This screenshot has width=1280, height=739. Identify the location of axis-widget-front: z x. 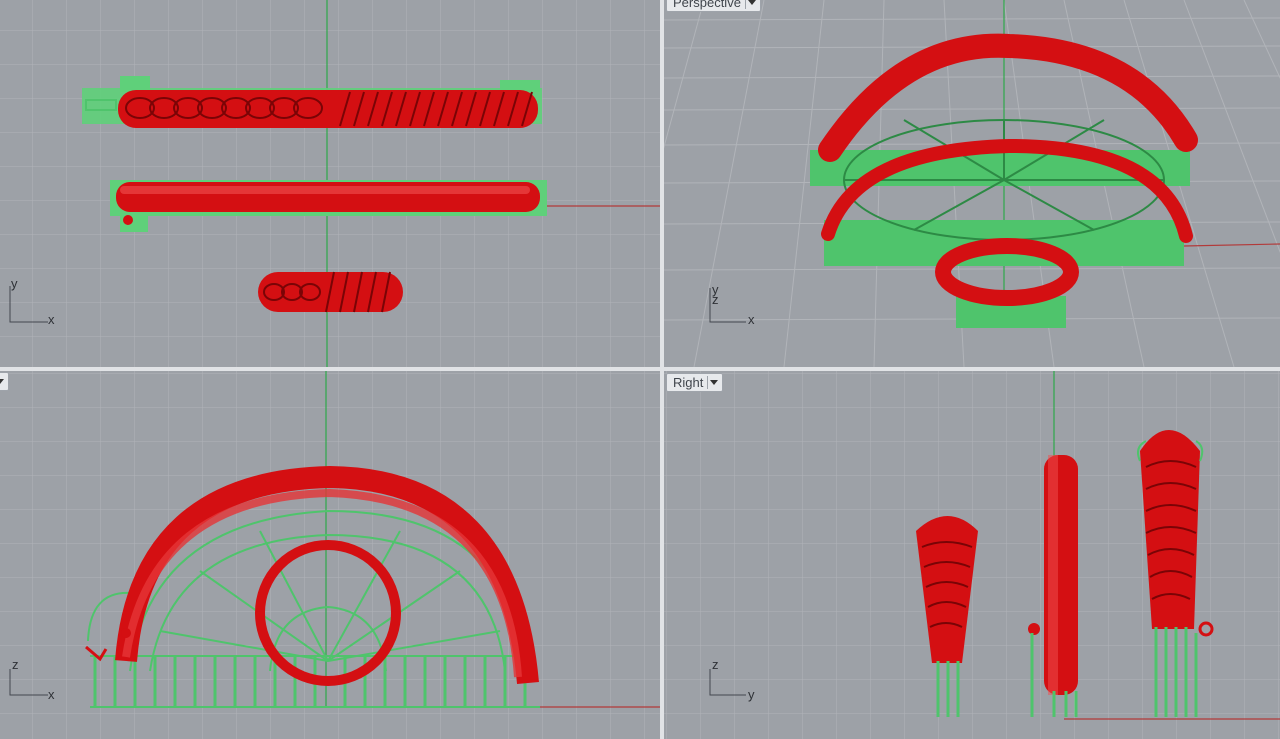
(38, 680).